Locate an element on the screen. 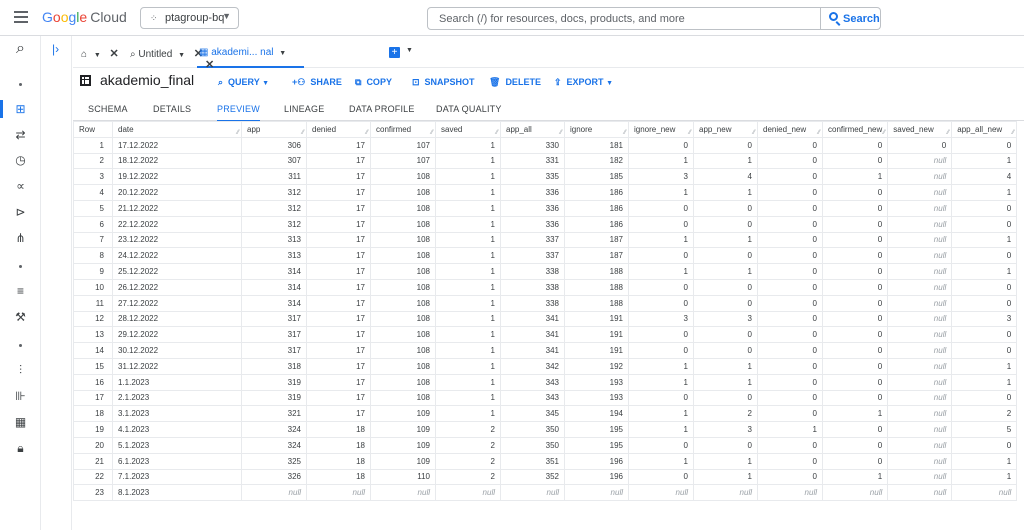  table-cell: 2.1.2023 is located at coordinates (177, 398).